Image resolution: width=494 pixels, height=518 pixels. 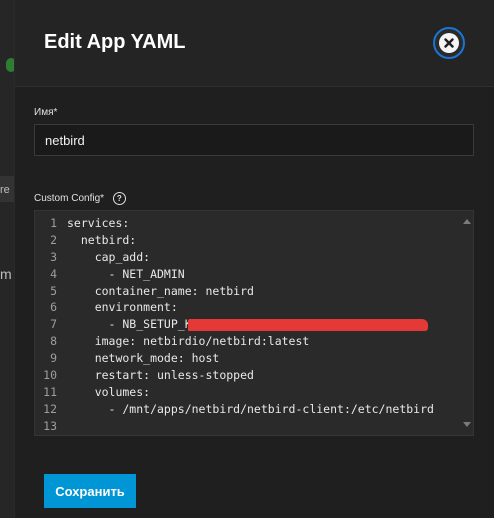 What do you see at coordinates (254, 240) in the screenshot?
I see `code-line-row: 2 netbird:` at bounding box center [254, 240].